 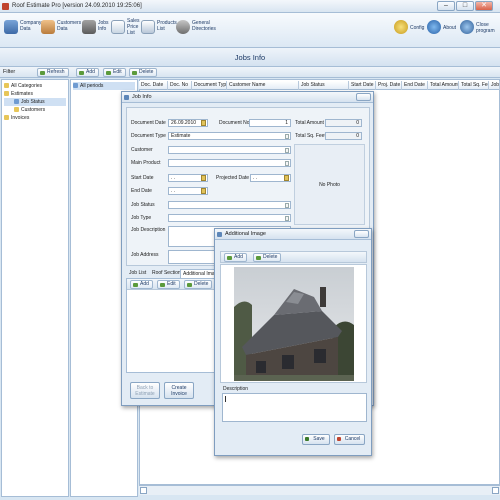 What do you see at coordinates (494, 85) in the screenshot?
I see `col-job-address: Job Ad` at bounding box center [494, 85].